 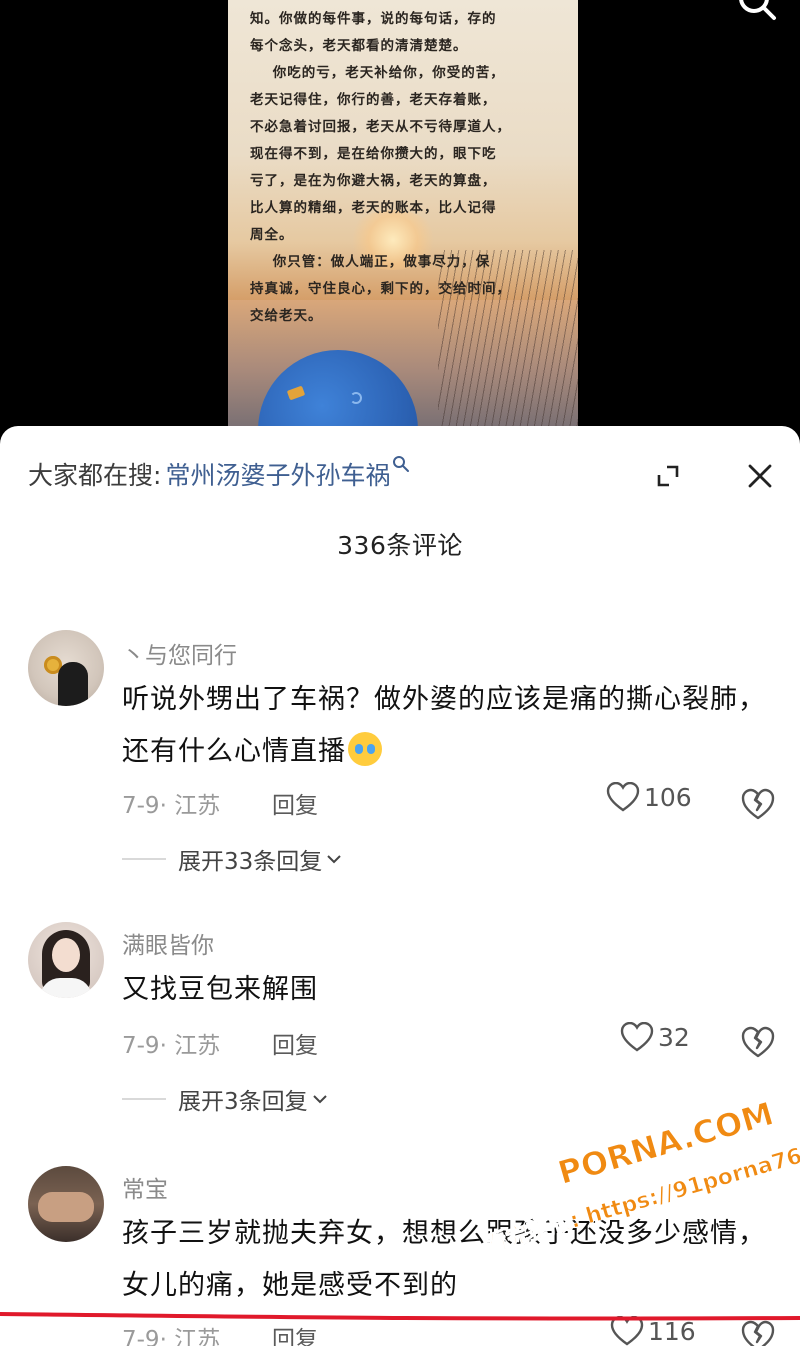 I want to click on expand-replies-label: 展开33条回复, so click(x=250, y=862).